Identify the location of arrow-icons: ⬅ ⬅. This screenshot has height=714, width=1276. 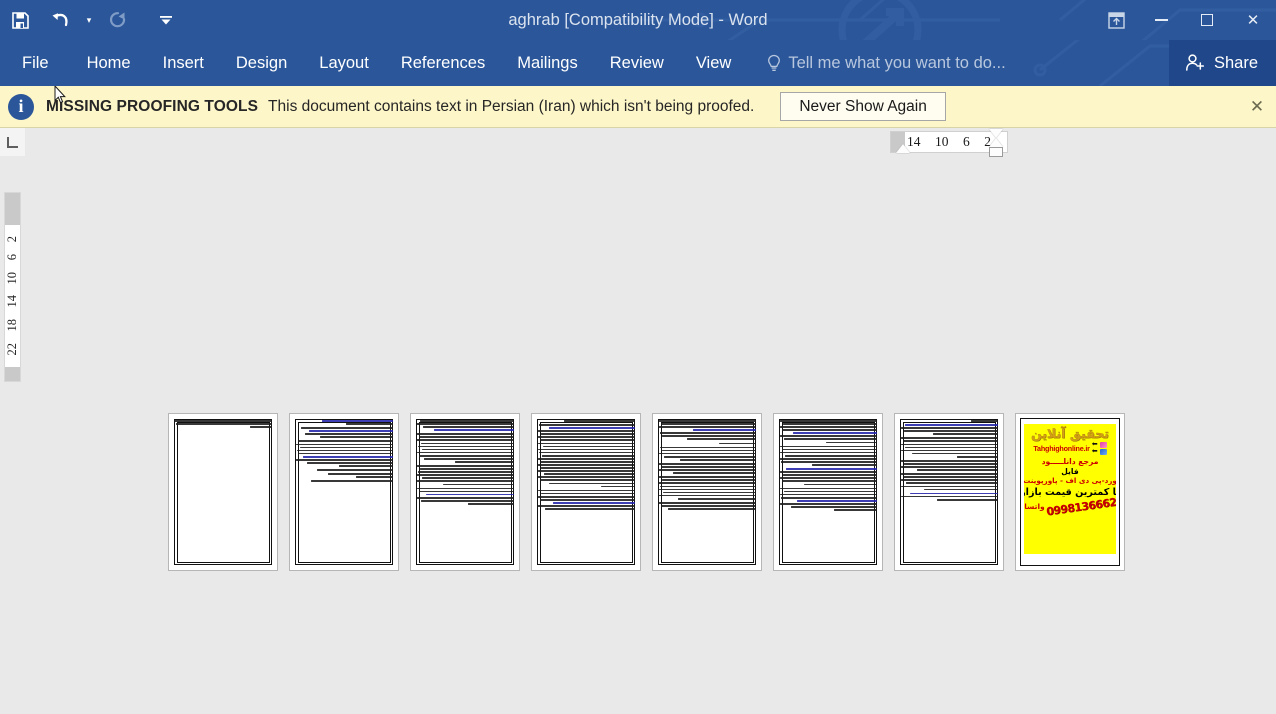
(1095, 447).